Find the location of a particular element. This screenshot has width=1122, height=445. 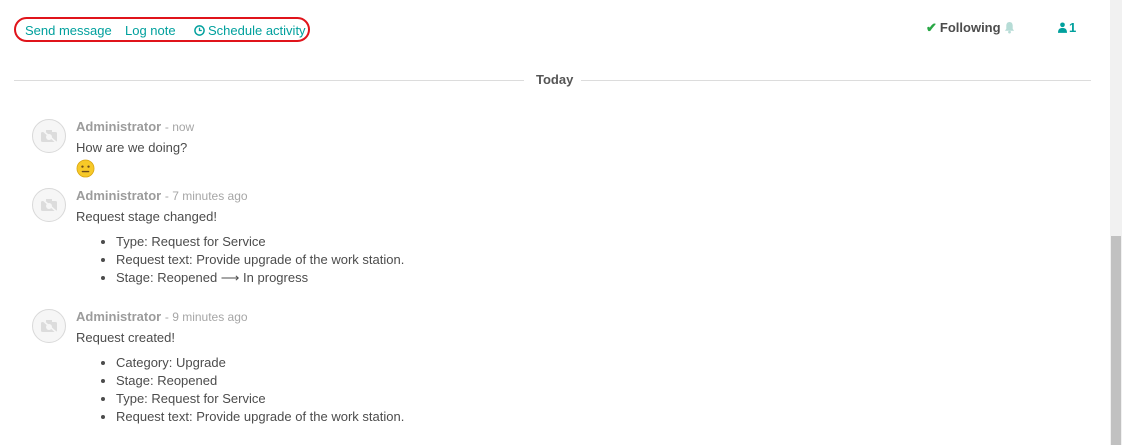

separator-line-left is located at coordinates (269, 80).